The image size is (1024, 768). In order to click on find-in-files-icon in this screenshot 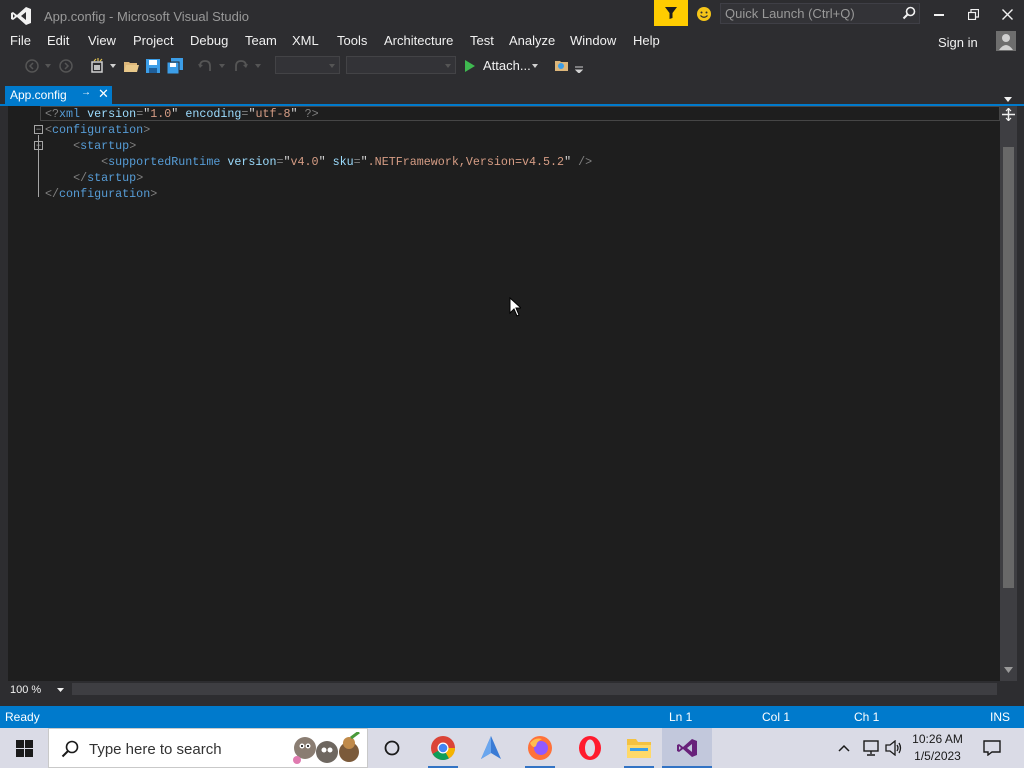, I will do `click(561, 66)`.